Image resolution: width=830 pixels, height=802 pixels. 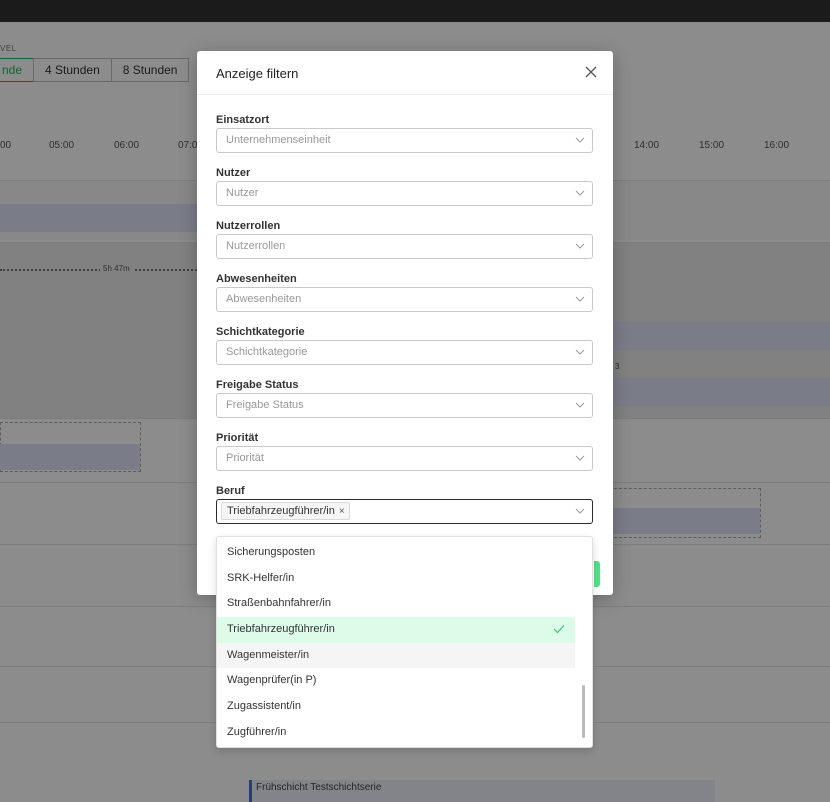 I want to click on modal-title: Anzeige filtern, so click(x=257, y=73).